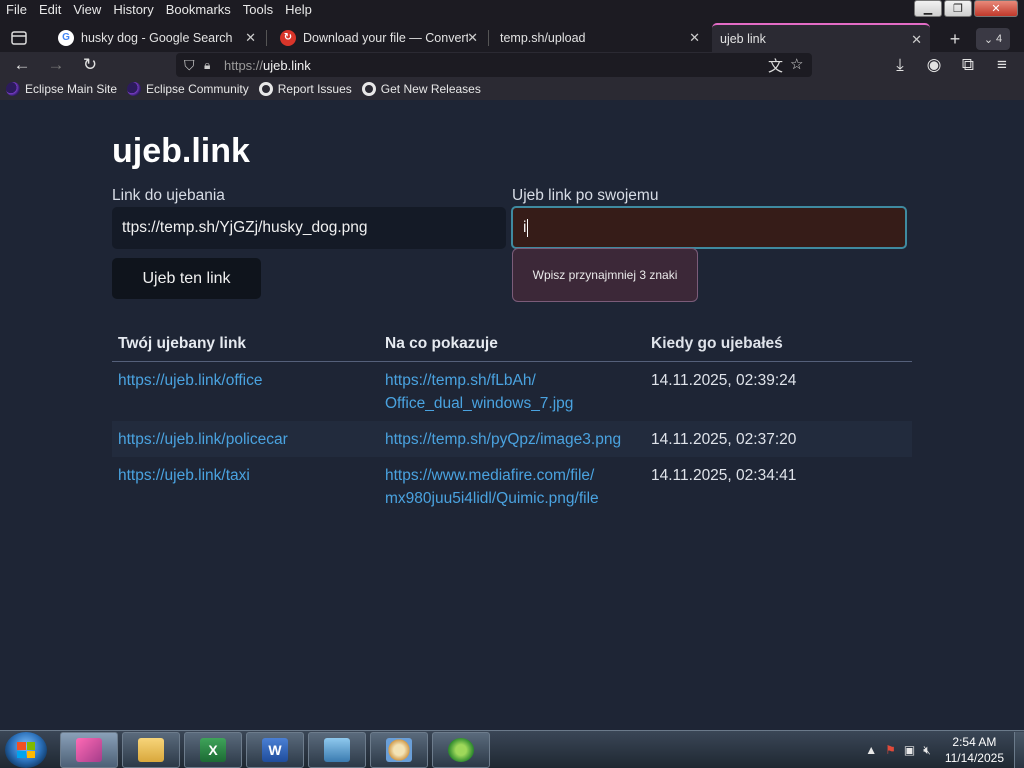 The image size is (1024, 768). What do you see at coordinates (90, 65) in the screenshot?
I see `reload-button: ↻` at bounding box center [90, 65].